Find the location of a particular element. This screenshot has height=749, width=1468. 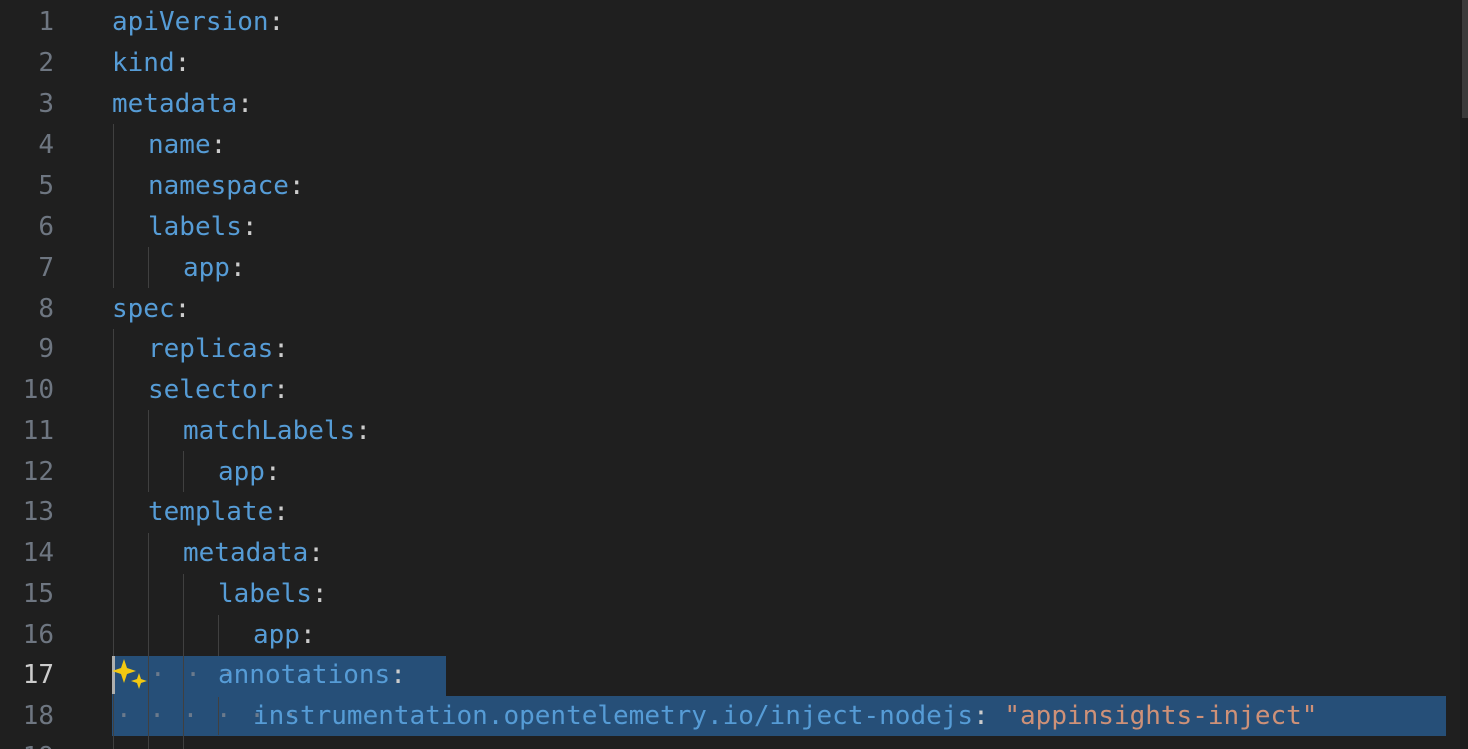

yaml-key: namespace is located at coordinates (218, 186).